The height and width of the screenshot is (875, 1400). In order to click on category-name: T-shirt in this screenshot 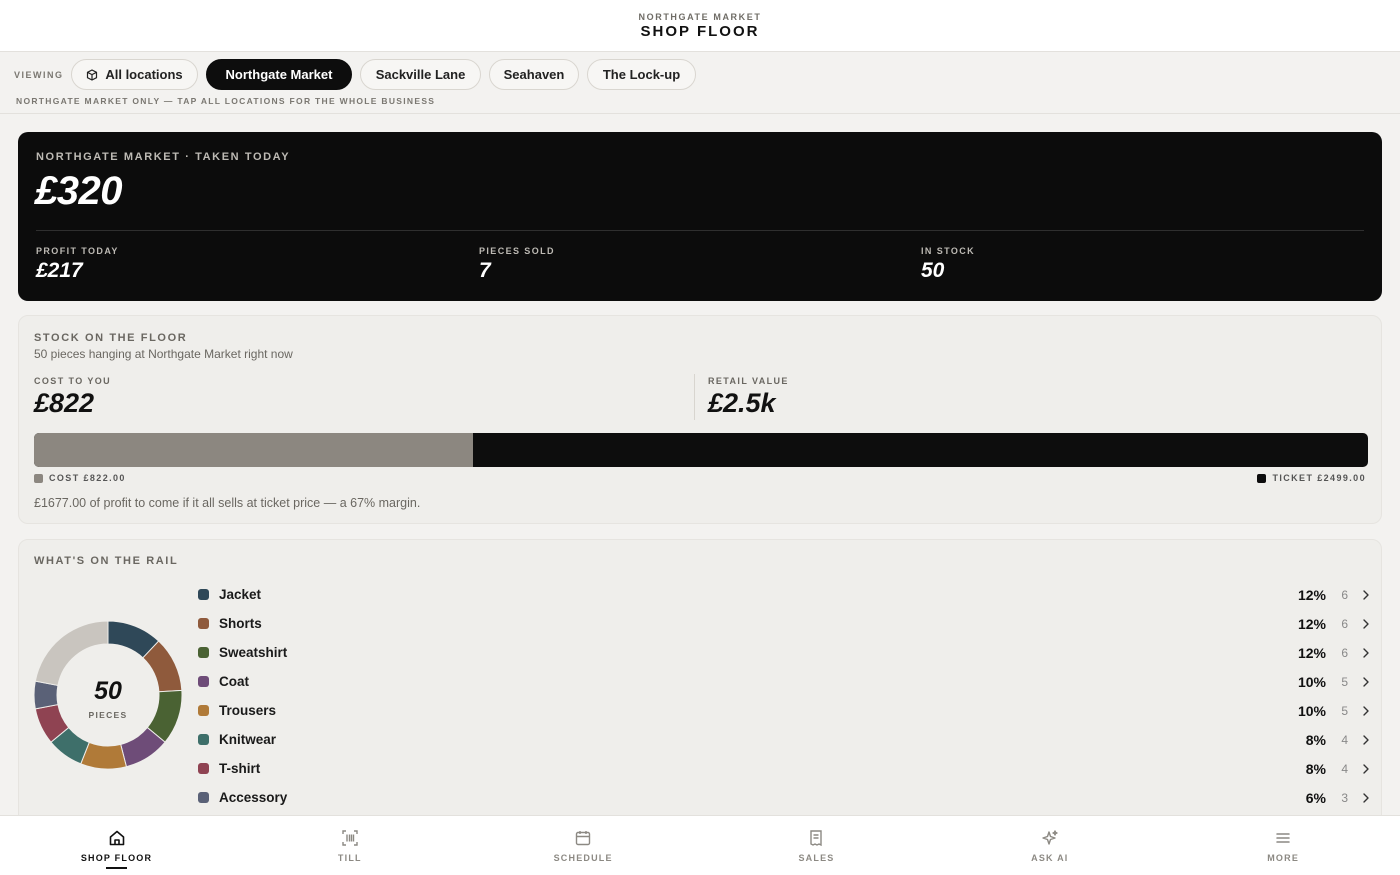, I will do `click(240, 768)`.